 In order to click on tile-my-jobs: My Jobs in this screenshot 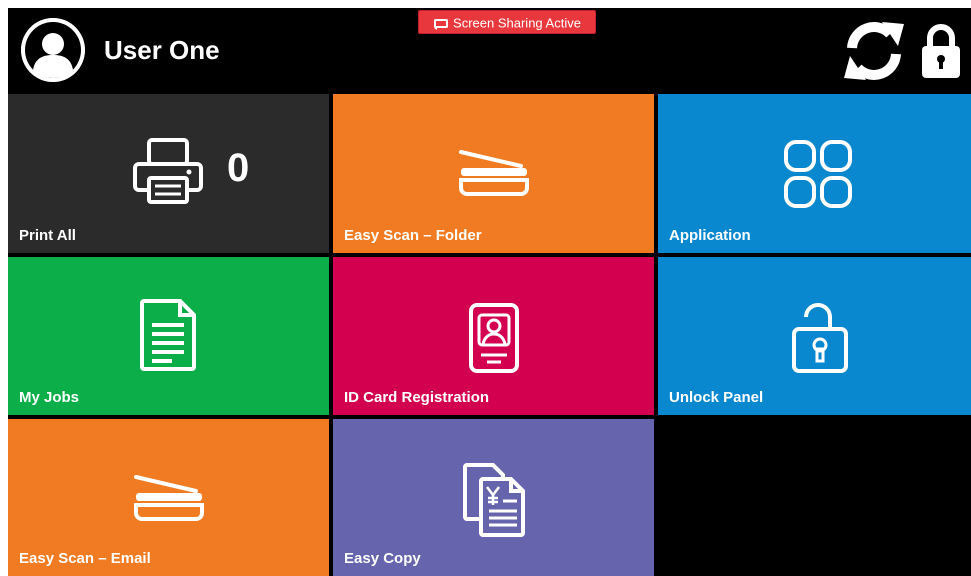, I will do `click(168, 336)`.